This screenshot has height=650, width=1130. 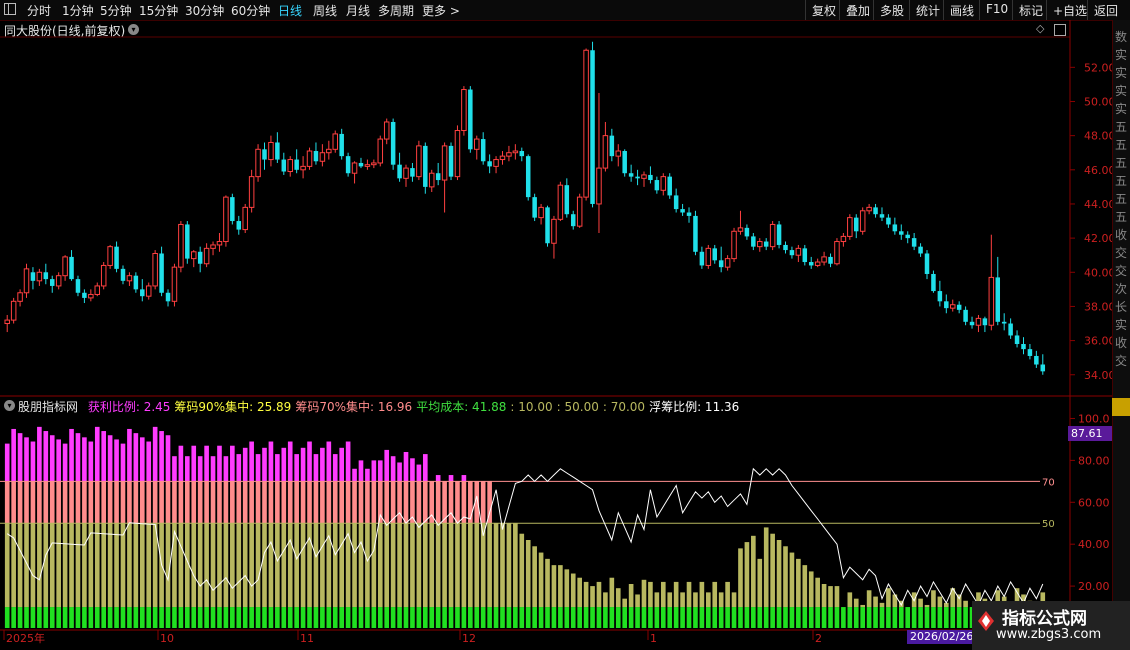 What do you see at coordinates (354, 407) in the screenshot?
I see `indicator-field: 筹码70%集中: 16.96` at bounding box center [354, 407].